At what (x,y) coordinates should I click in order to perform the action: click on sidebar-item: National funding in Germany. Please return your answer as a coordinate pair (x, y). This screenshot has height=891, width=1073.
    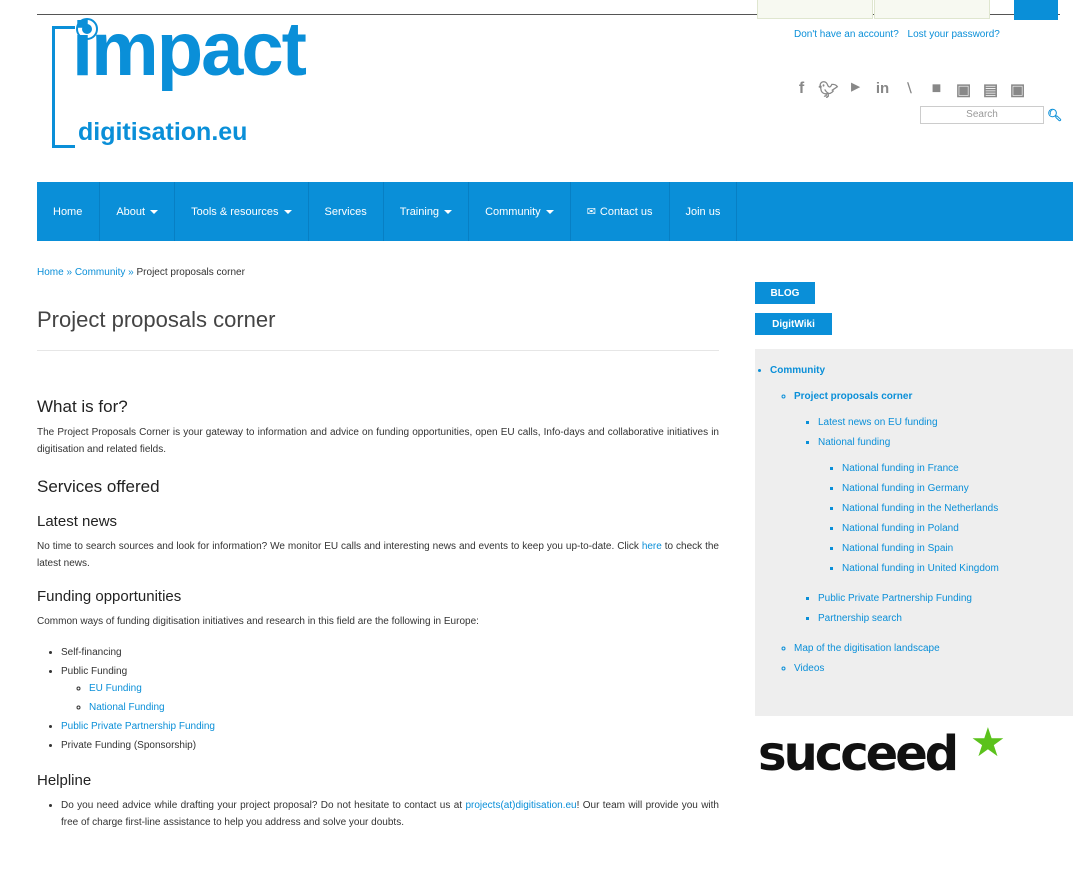
    Looking at the image, I should click on (957, 489).